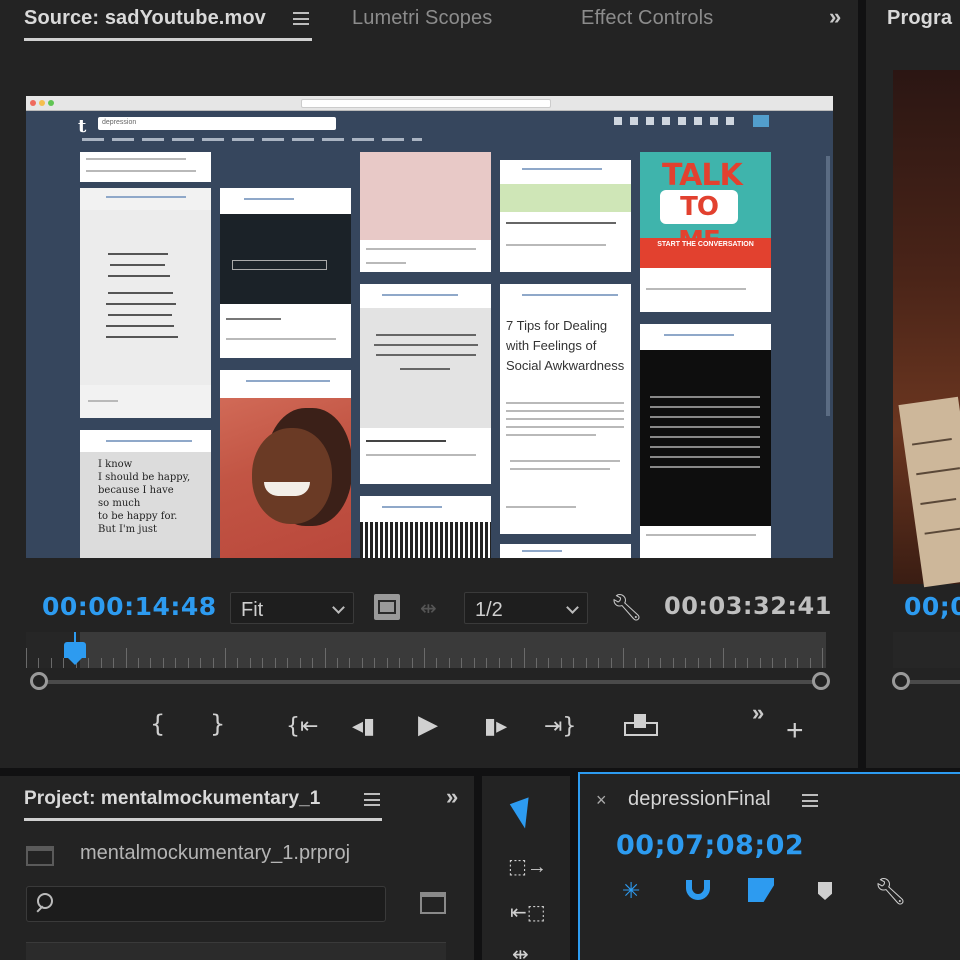  I want to click on more-panels-icon: », so click(835, 17).